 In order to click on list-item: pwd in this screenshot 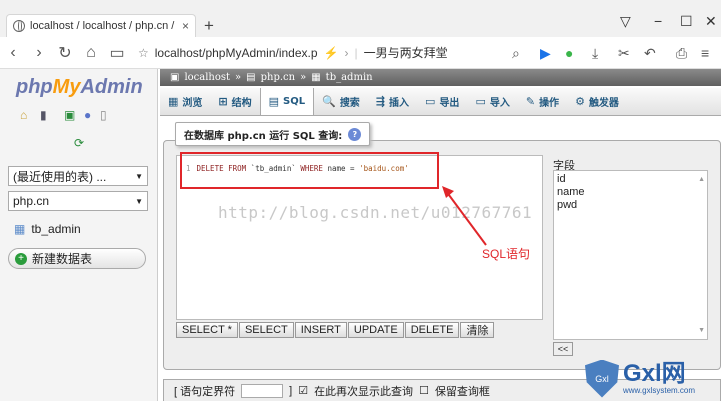, I will do `click(630, 205)`.